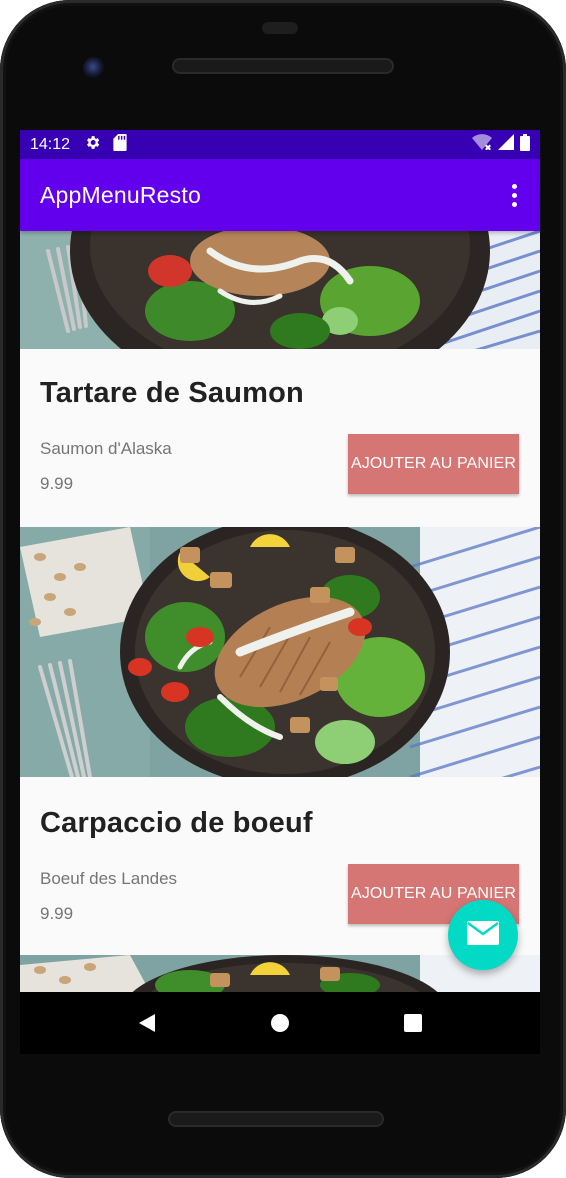  I want to click on sd-card-icon, so click(120, 144).